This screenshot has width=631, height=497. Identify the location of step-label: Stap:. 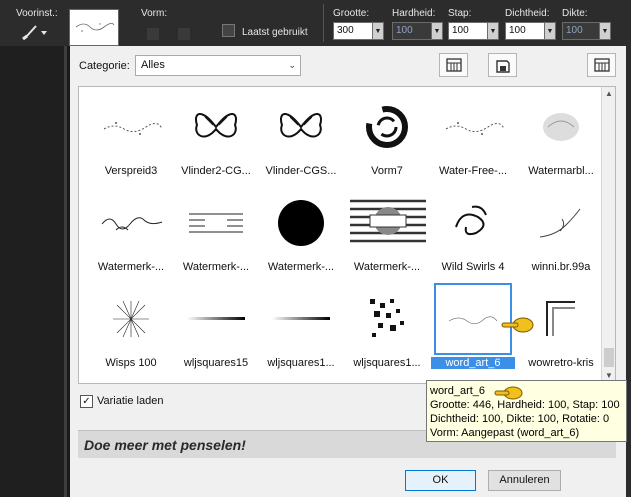
(460, 13).